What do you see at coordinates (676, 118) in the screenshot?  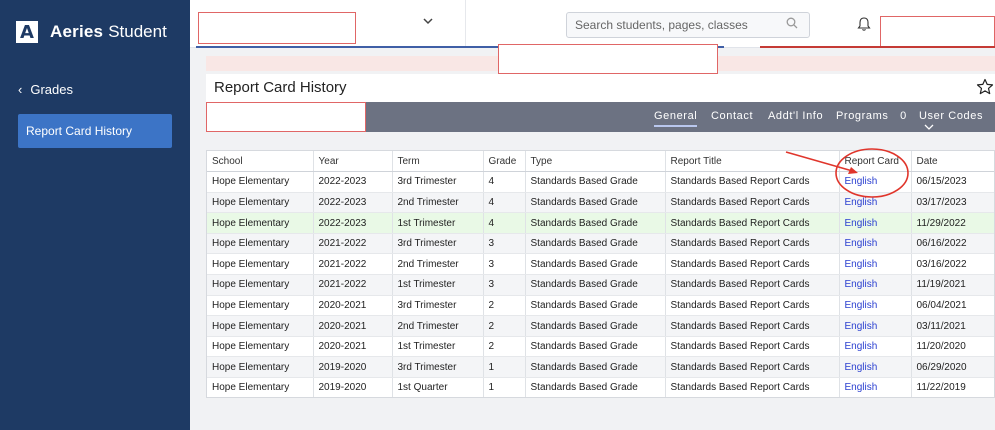 I see `tab-general: General` at bounding box center [676, 118].